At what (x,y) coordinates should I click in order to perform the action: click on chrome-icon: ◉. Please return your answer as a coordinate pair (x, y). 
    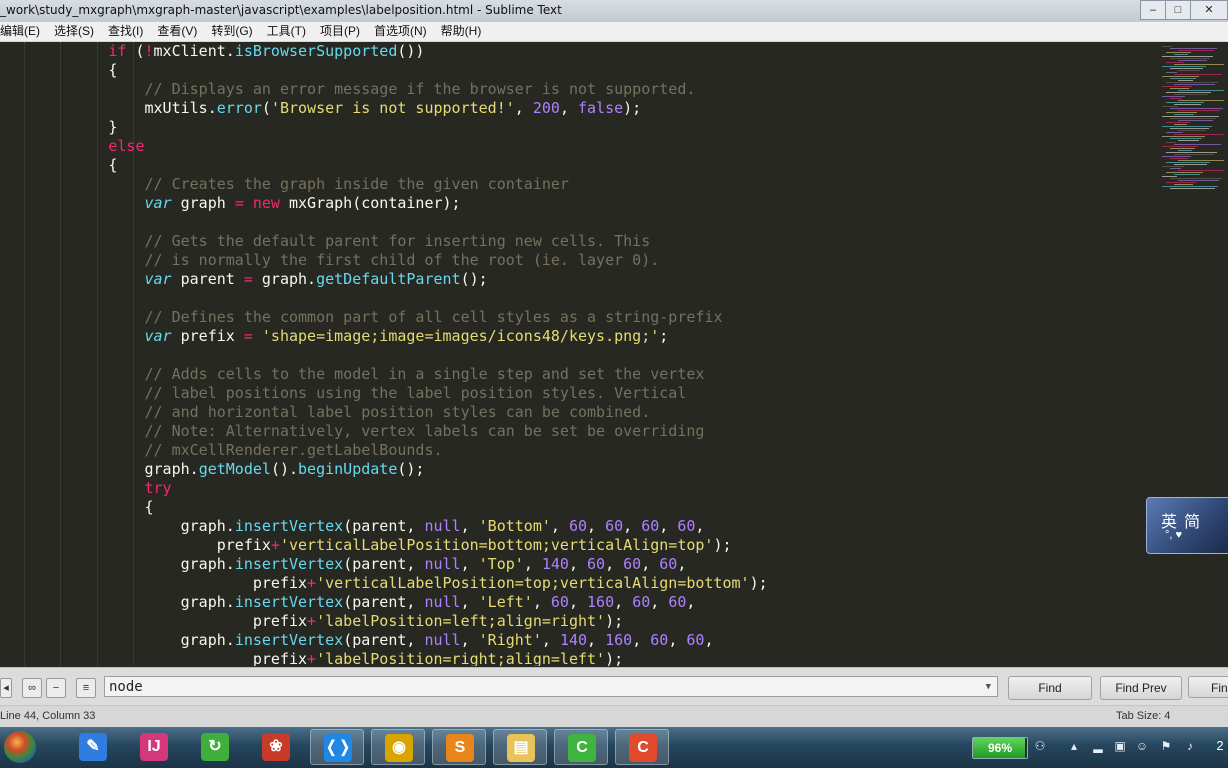
    Looking at the image, I should click on (398, 747).